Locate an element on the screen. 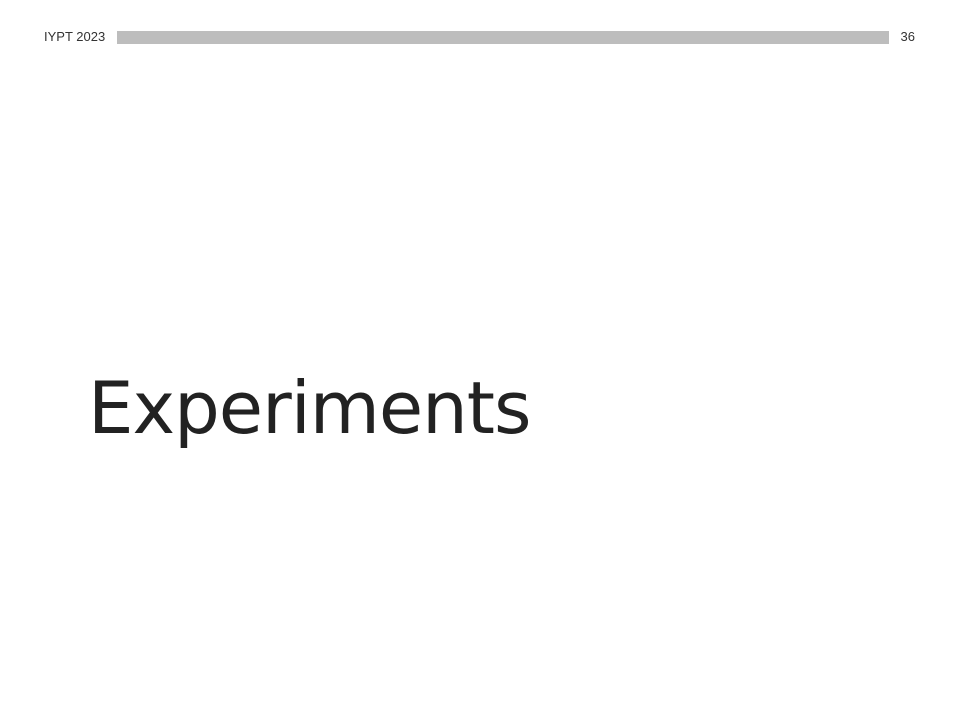  page-number: 36 is located at coordinates (907, 36).